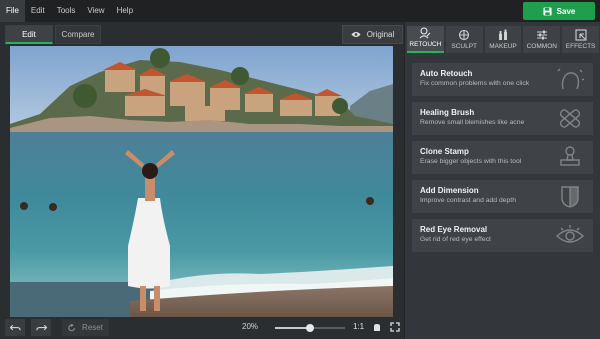 Image resolution: width=600 pixels, height=339 pixels. I want to click on bottom-bar: Reset 20% 1:1, so click(202, 328).